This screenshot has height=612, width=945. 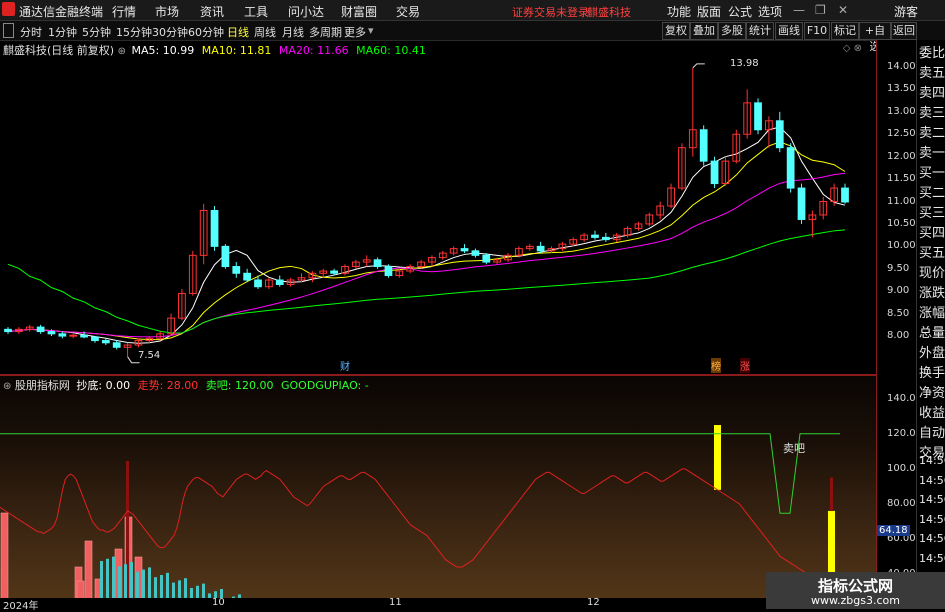 I want to click on menu-item-tools: 工具, so click(x=256, y=11).